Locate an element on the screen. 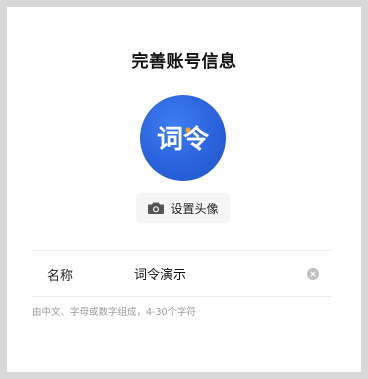 Image resolution: width=368 pixels, height=379 pixels. logo-text: 词令 is located at coordinates (183, 139).